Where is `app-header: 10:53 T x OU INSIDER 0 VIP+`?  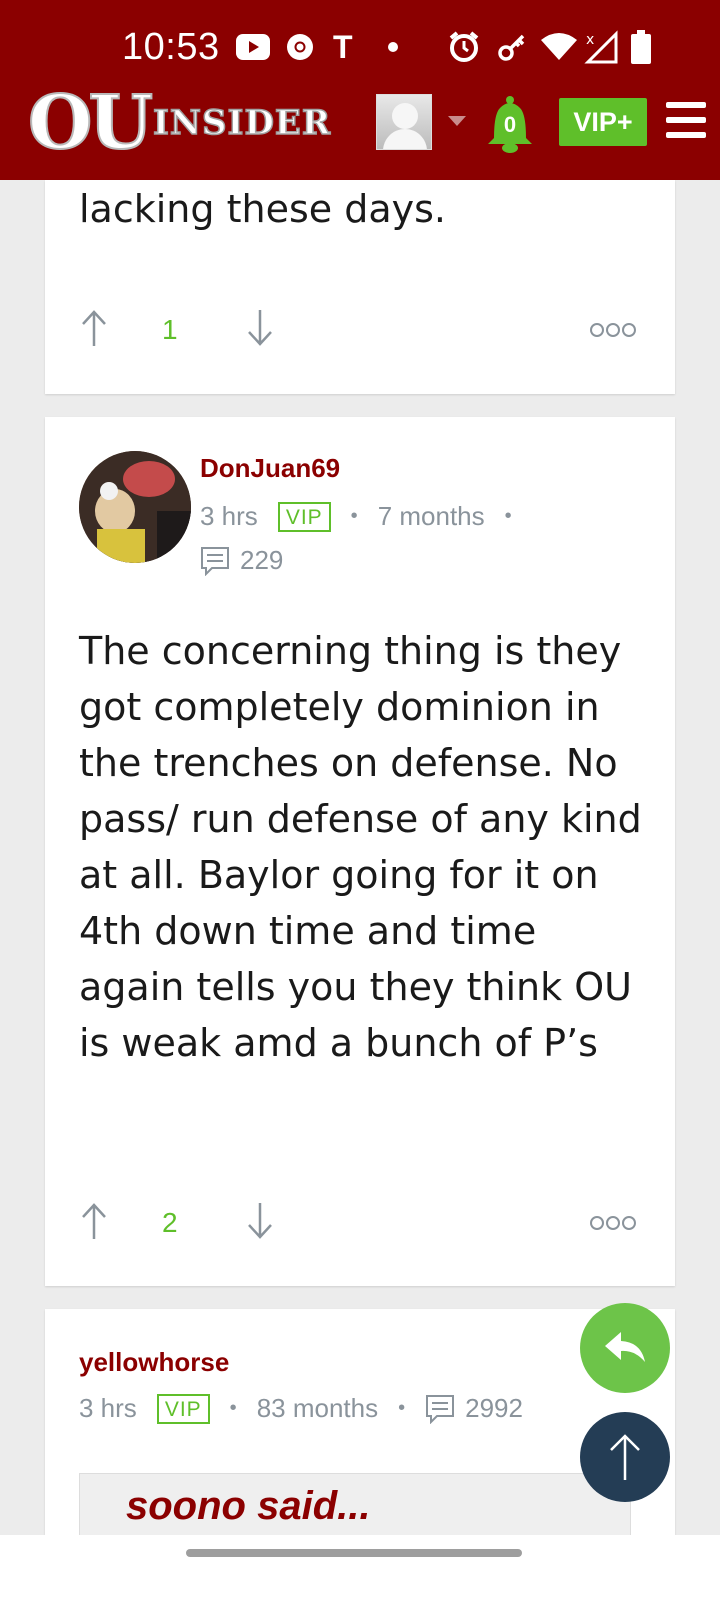 app-header: 10:53 T x OU INSIDER 0 VIP+ is located at coordinates (360, 90).